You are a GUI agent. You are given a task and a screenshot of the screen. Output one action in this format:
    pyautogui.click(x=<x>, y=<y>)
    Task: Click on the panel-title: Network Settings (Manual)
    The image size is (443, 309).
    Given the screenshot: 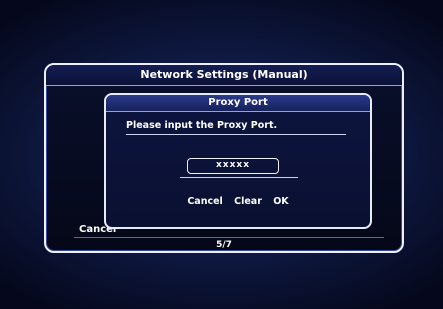 What is the action you would take?
    pyautogui.click(x=224, y=75)
    